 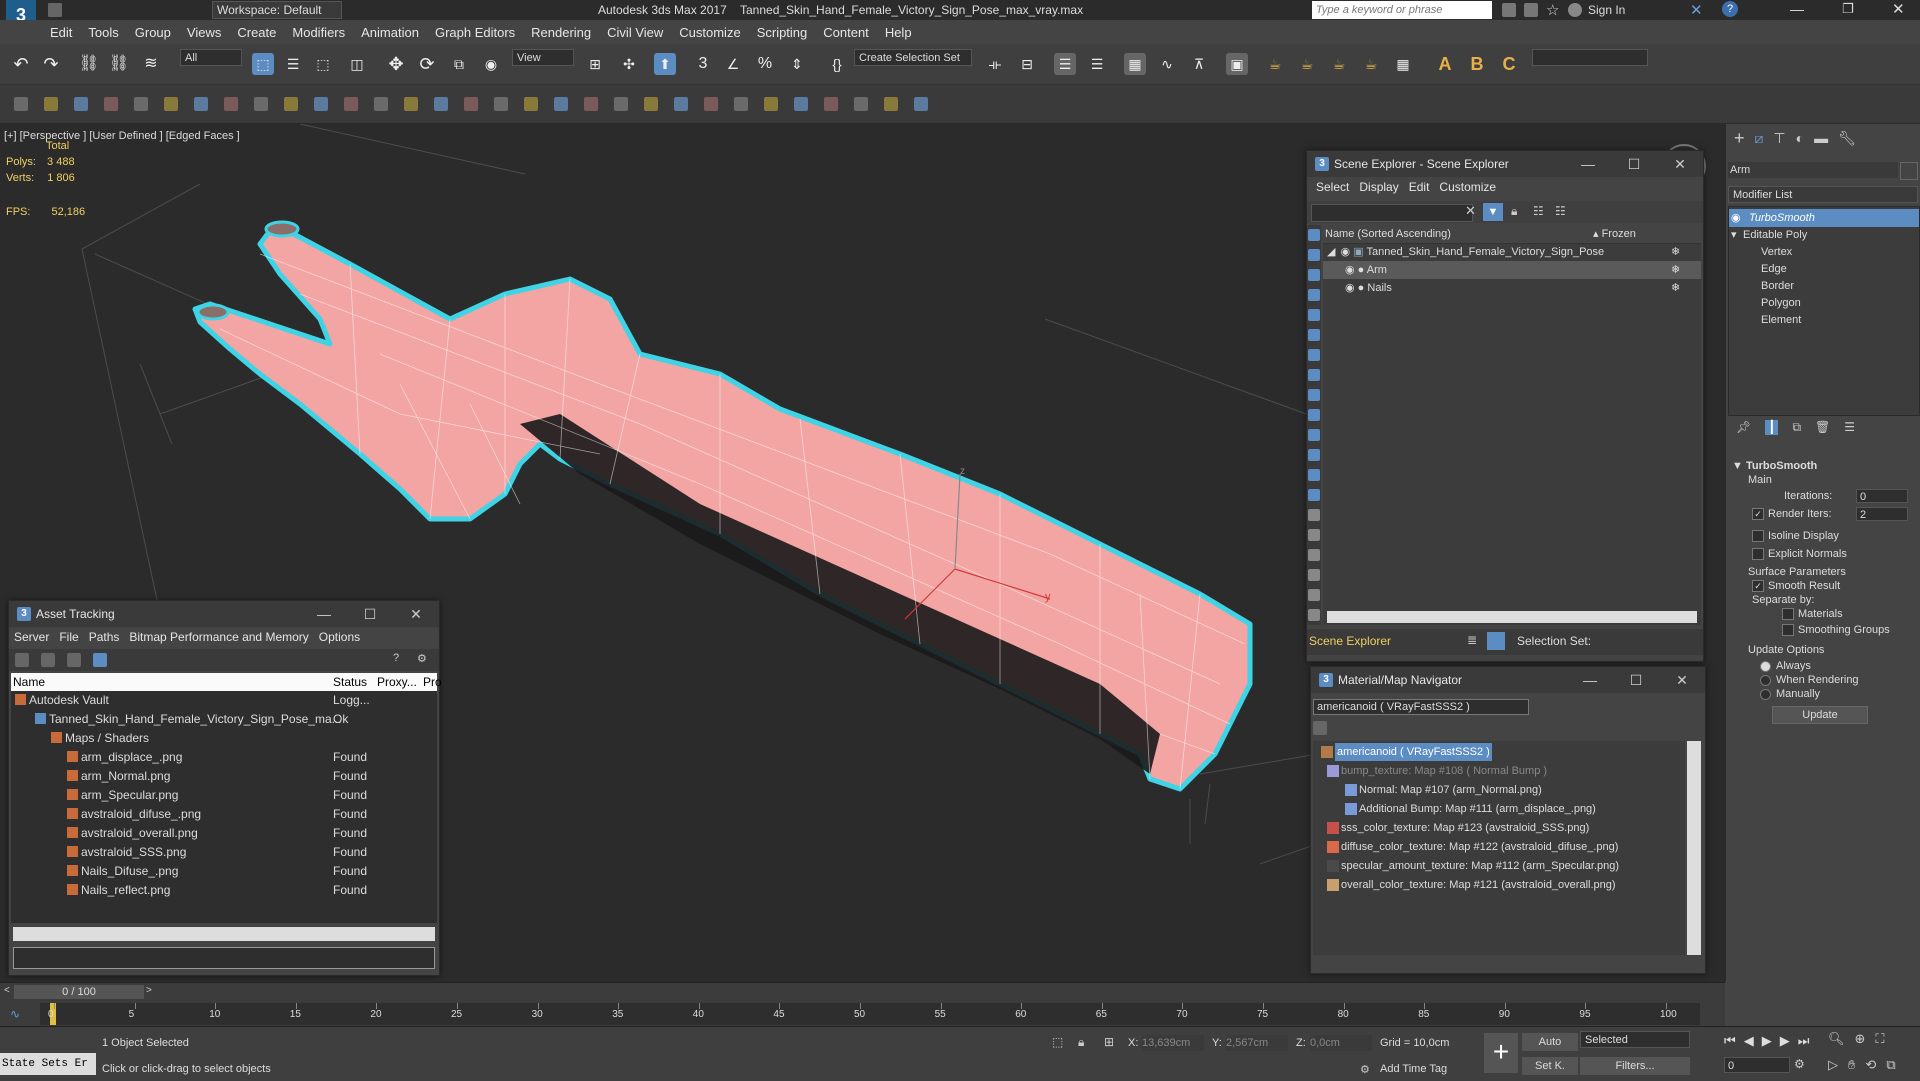 I want to click on utilities-tab-icon: 🔧︎, so click(x=1847, y=138).